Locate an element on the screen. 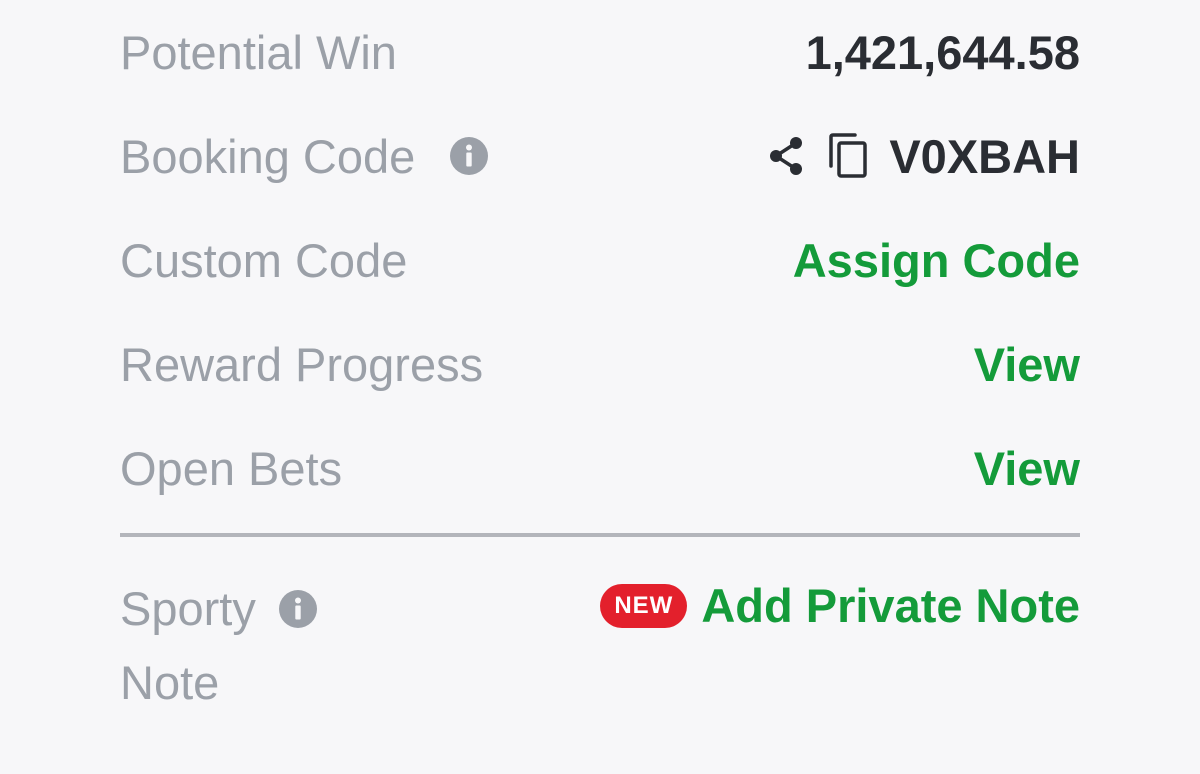 Image resolution: width=1200 pixels, height=774 pixels. reward-progress-row: Reward Progress View is located at coordinates (600, 364).